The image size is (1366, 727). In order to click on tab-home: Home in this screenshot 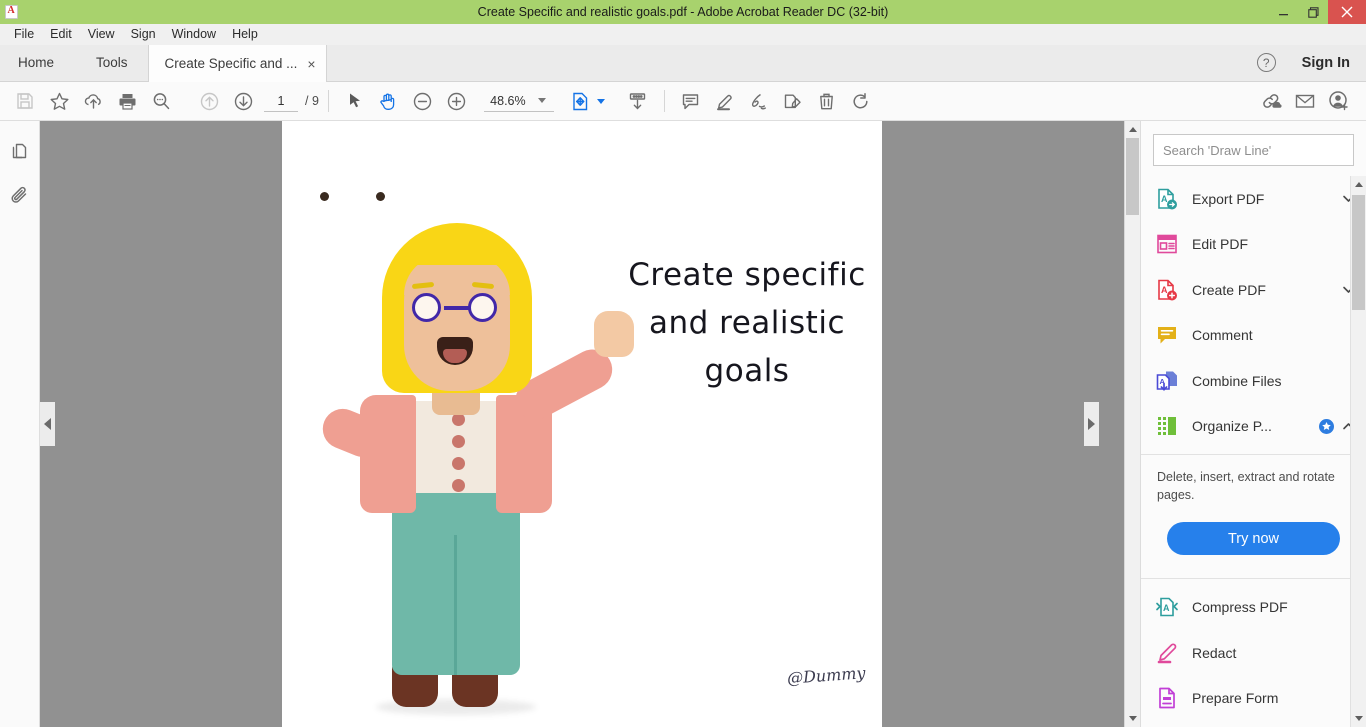, I will do `click(38, 62)`.